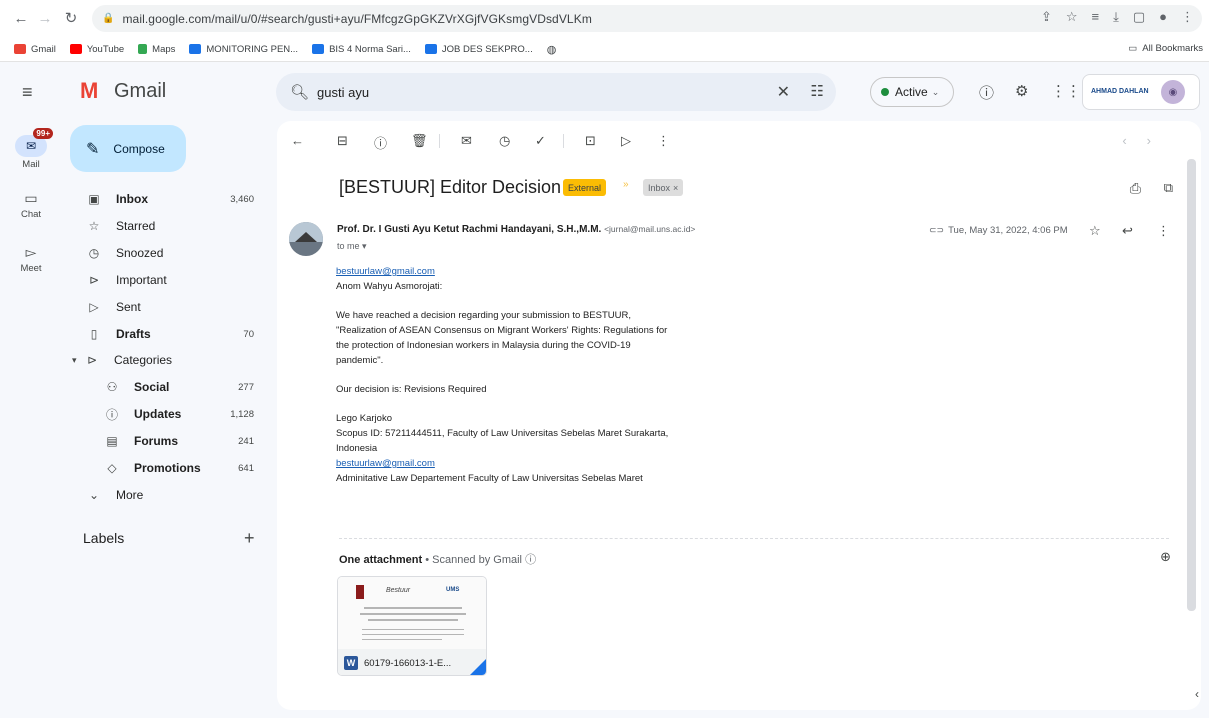 The width and height of the screenshot is (1209, 718). I want to click on add-label-icon: +, so click(249, 538).